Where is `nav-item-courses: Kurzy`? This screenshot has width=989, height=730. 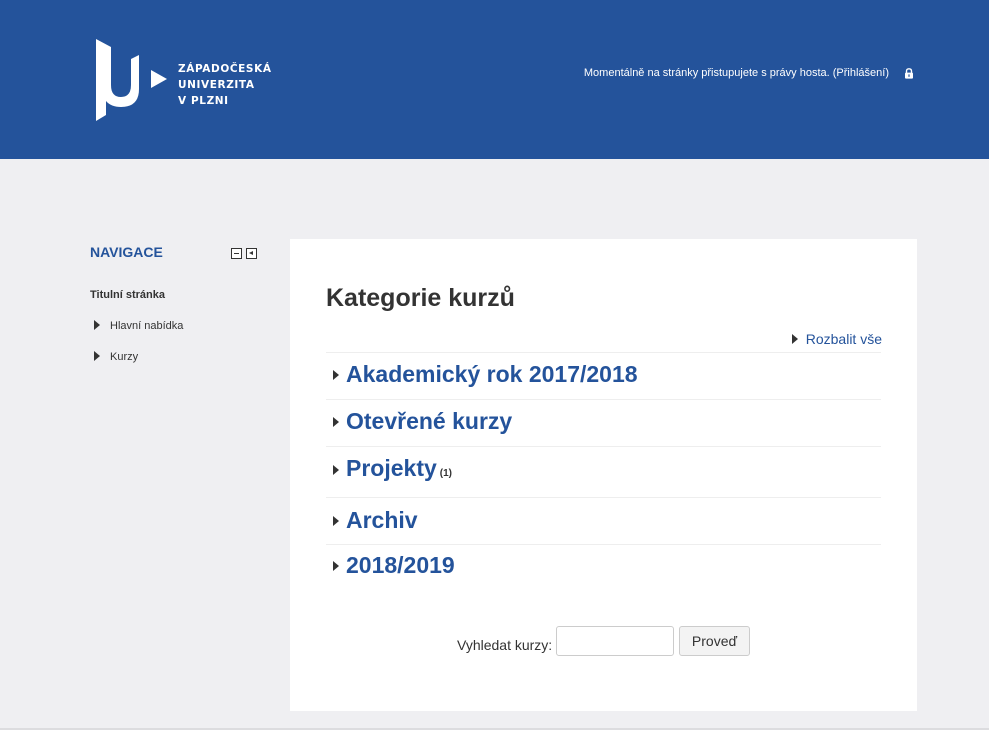 nav-item-courses: Kurzy is located at coordinates (116, 357).